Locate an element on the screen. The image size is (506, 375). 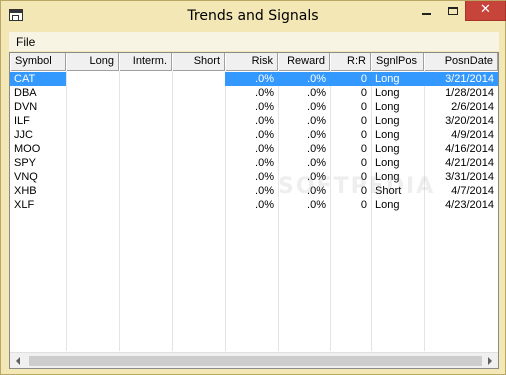
column-header-rr: R:R is located at coordinates (350, 62).